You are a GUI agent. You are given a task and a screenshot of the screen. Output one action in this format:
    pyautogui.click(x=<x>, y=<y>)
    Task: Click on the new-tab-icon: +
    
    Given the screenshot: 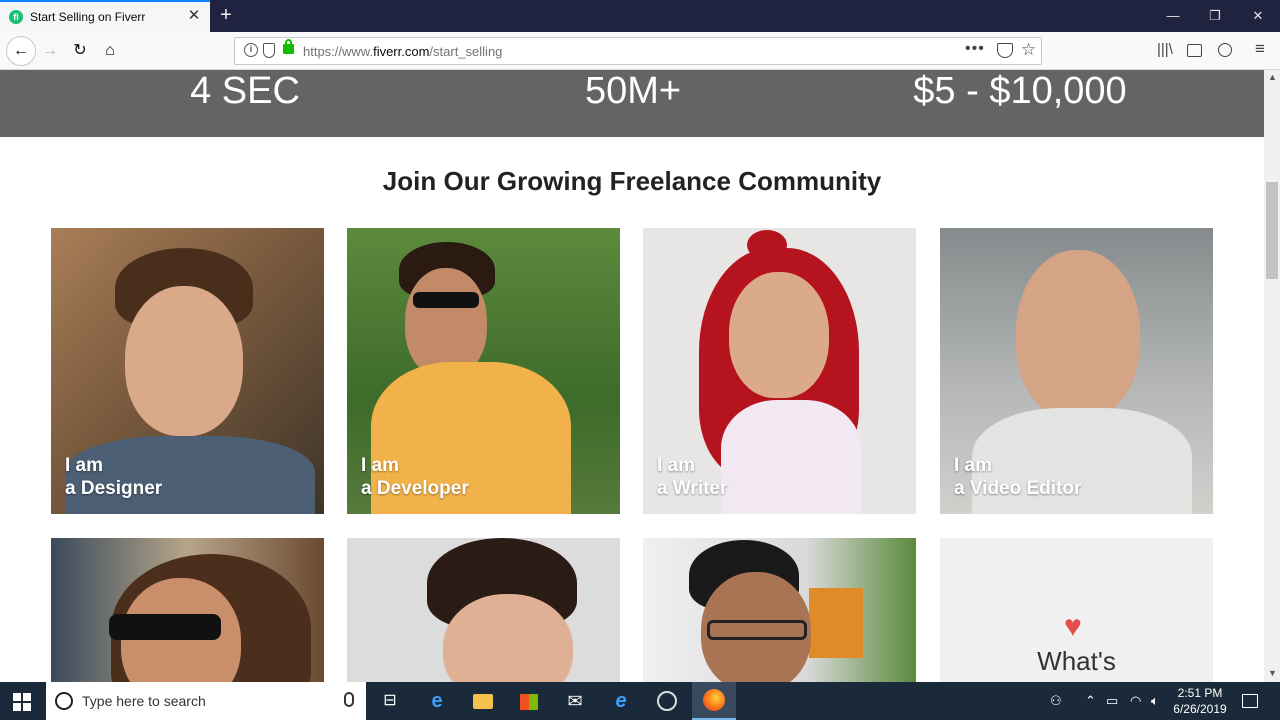 What is the action you would take?
    pyautogui.click(x=226, y=15)
    